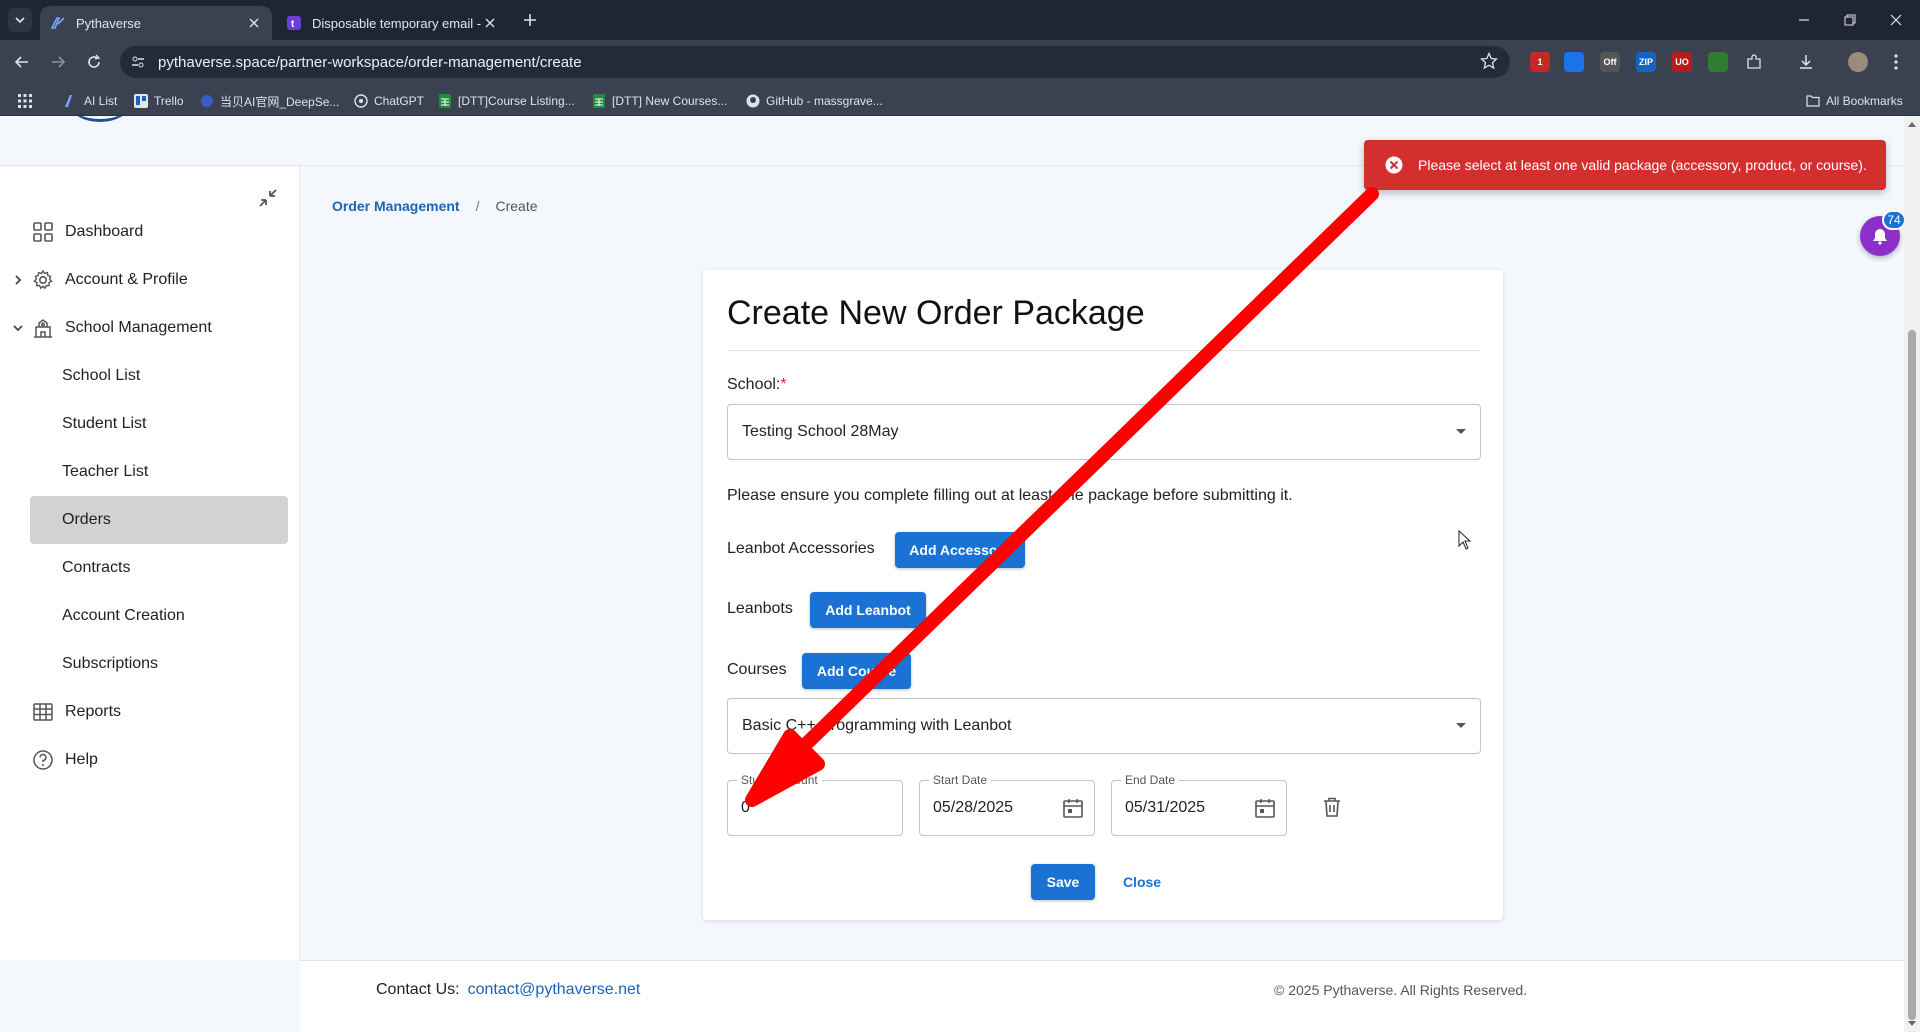 Image resolution: width=1920 pixels, height=1032 pixels. I want to click on arrow-right-icon, so click(59, 62).